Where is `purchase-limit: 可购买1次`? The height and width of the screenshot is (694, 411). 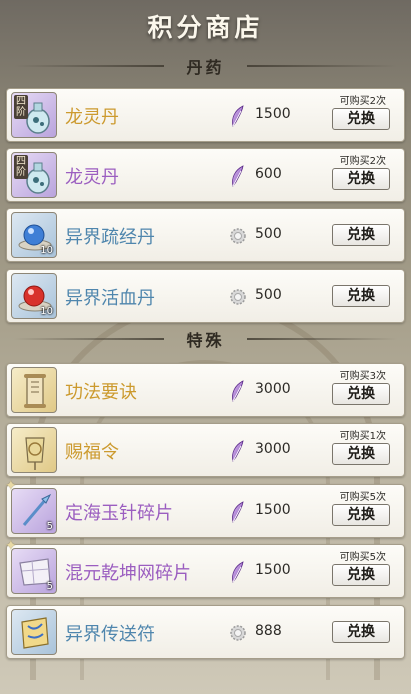 purchase-limit: 可购买1次 is located at coordinates (362, 436).